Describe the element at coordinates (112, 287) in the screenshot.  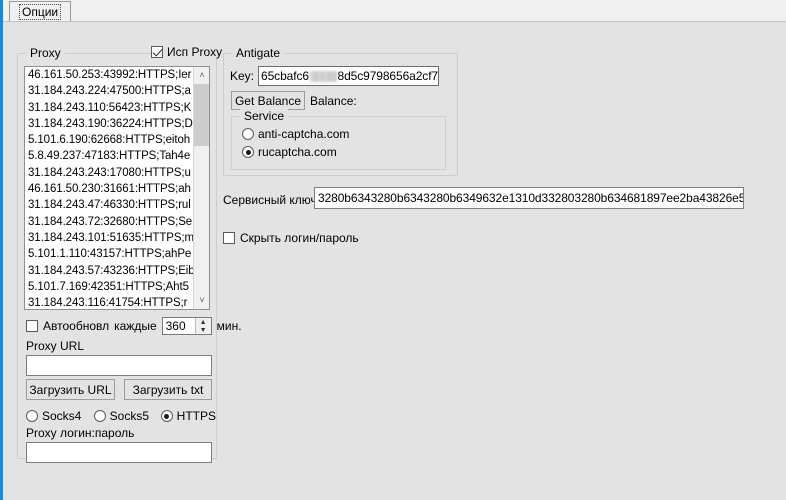
I see `list-item: 5.101.7.169:42351:HTTPS;Aht5` at that location.